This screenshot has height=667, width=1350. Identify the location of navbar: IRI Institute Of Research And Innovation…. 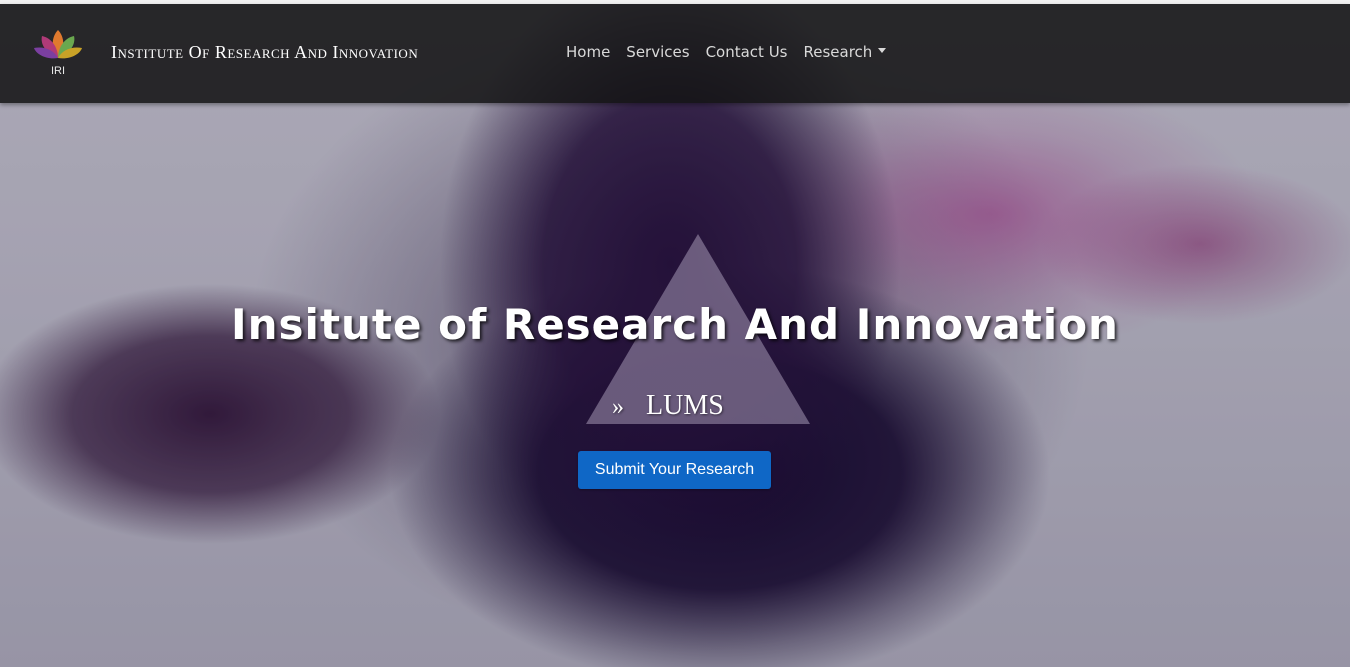
(675, 53).